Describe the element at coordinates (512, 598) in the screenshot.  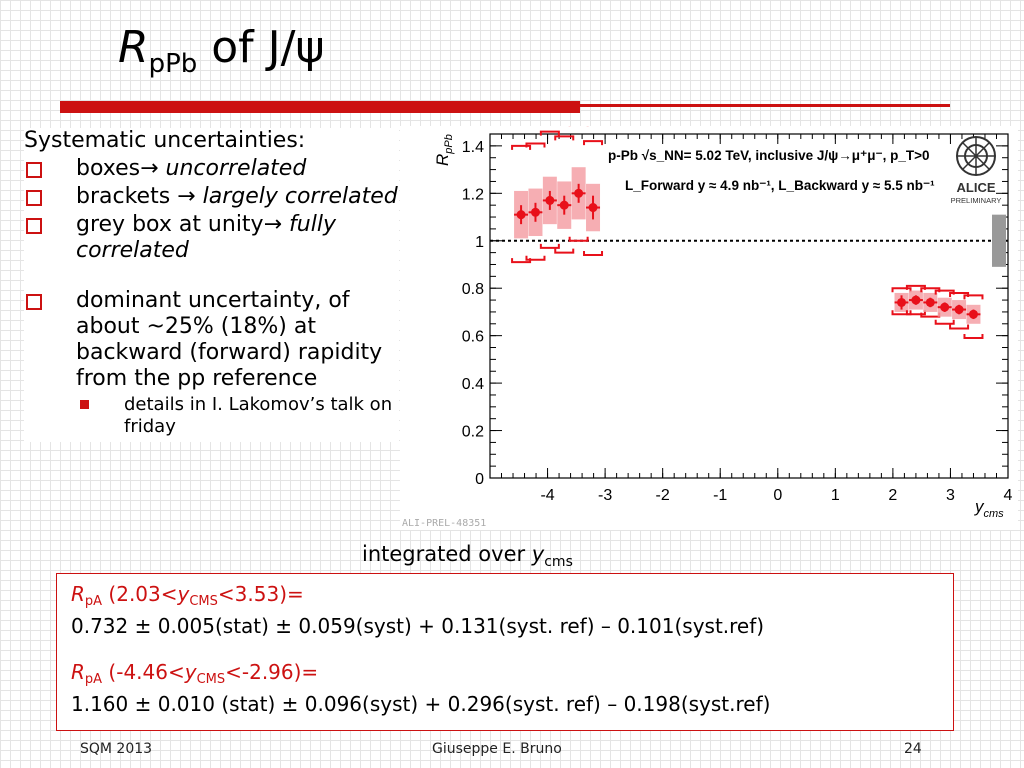
I see `result-forward-label: RpA (2.03<yCMS<3.53)=` at that location.